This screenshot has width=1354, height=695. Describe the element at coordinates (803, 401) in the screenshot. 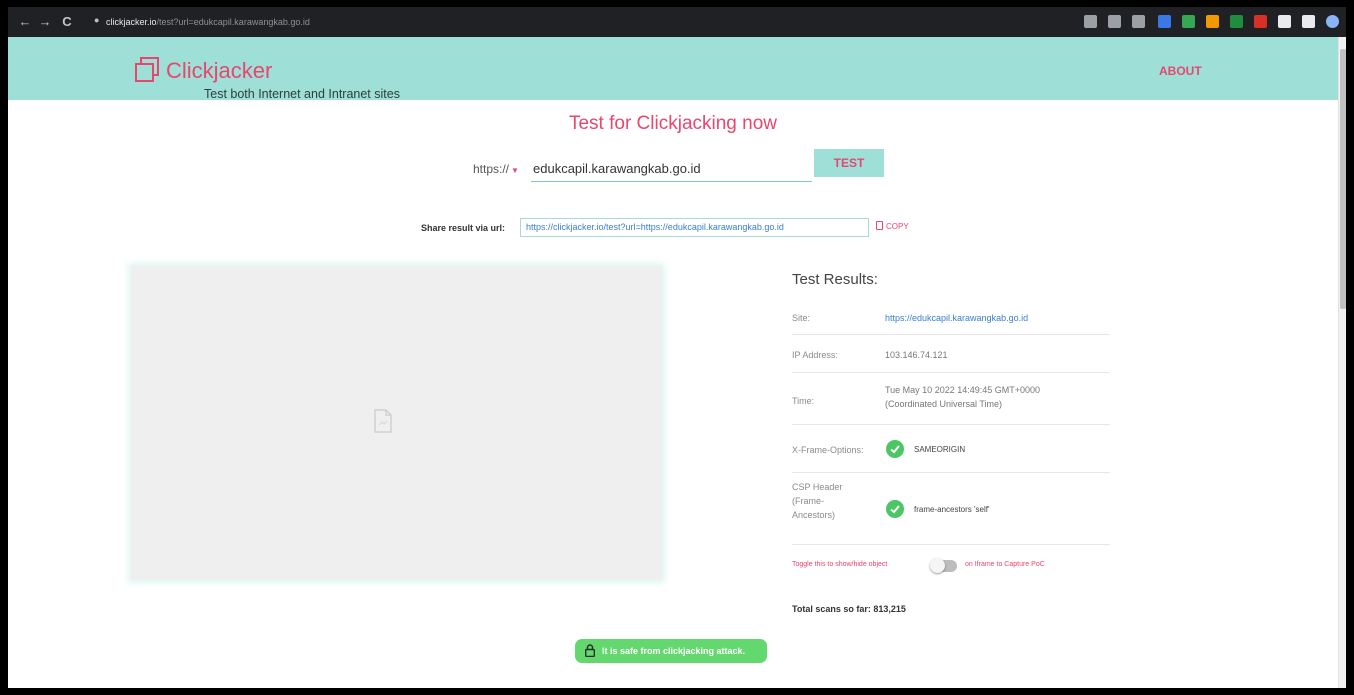

I see `time-label: Time:` at that location.